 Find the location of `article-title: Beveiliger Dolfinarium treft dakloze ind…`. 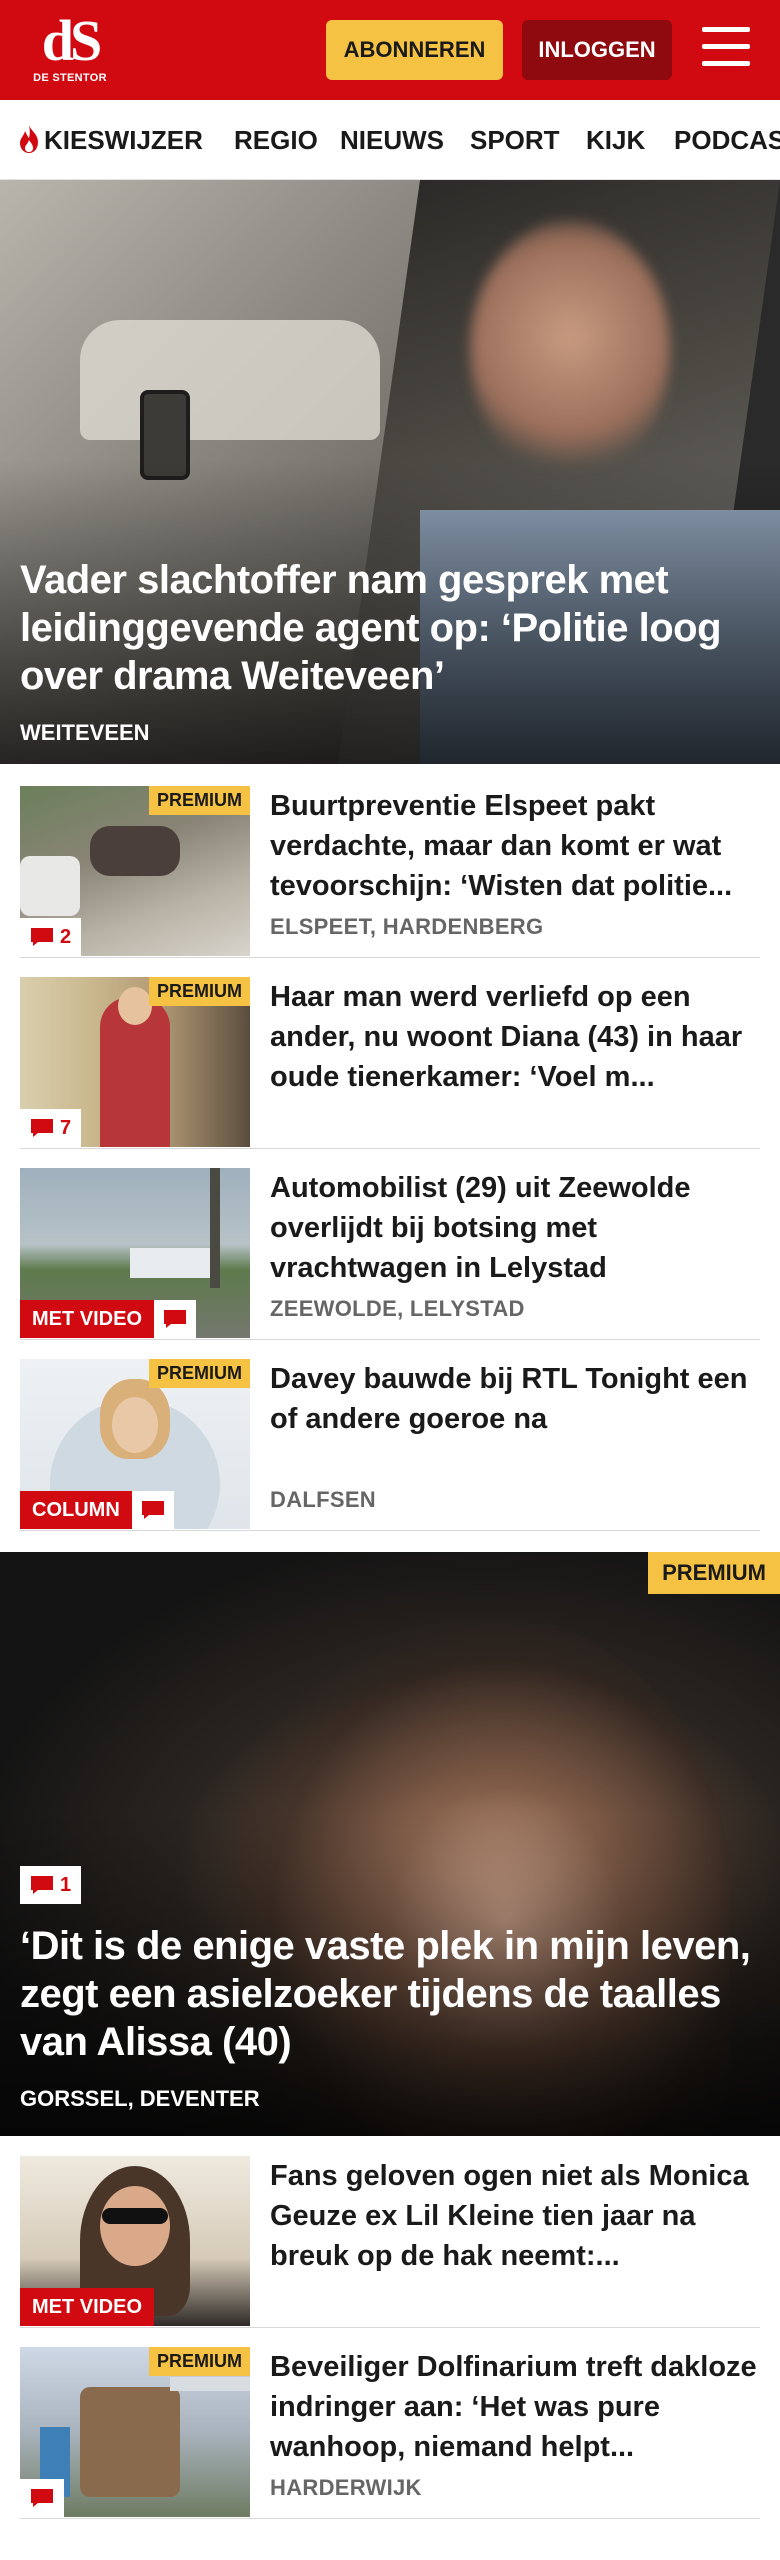

article-title: Beveiliger Dolfinarium treft dakloze ind… is located at coordinates (515, 2407).